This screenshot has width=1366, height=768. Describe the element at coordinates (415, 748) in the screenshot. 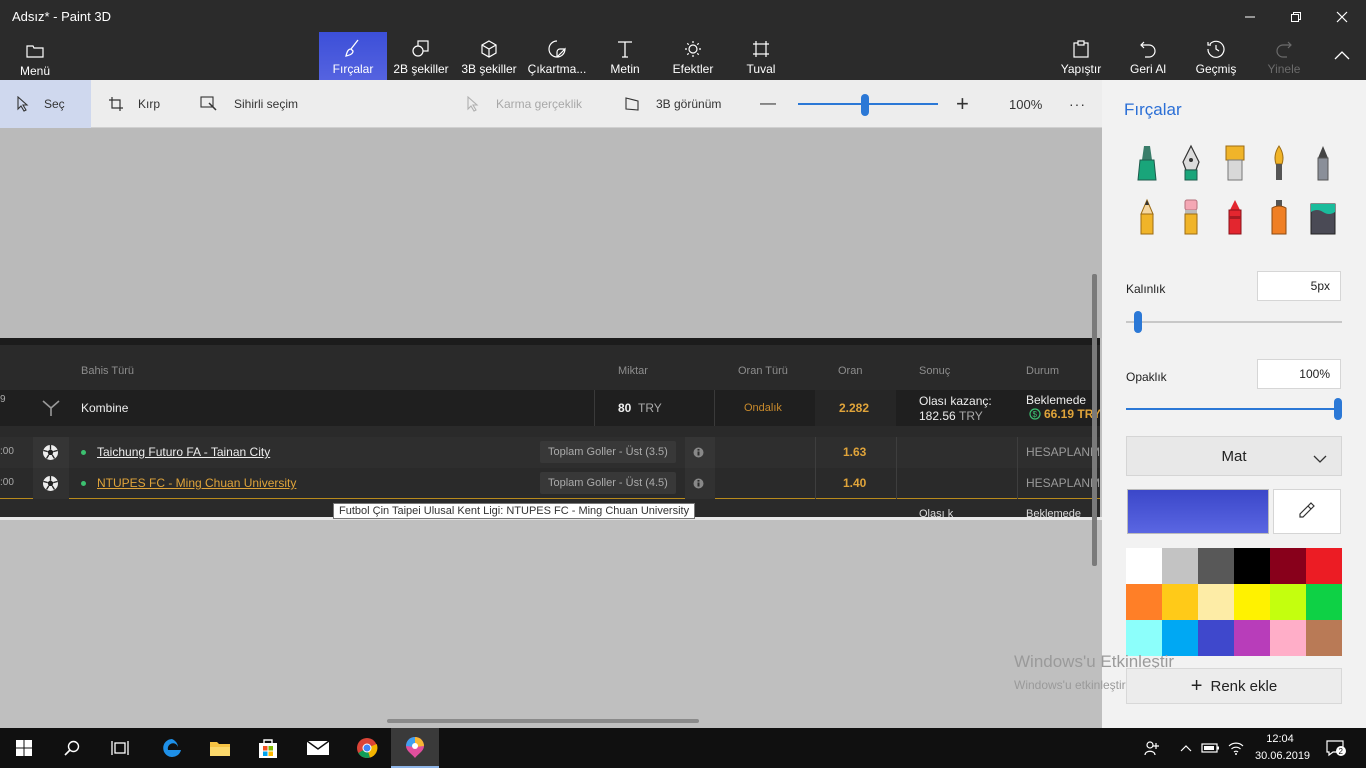

I see `paint3d-icon` at that location.